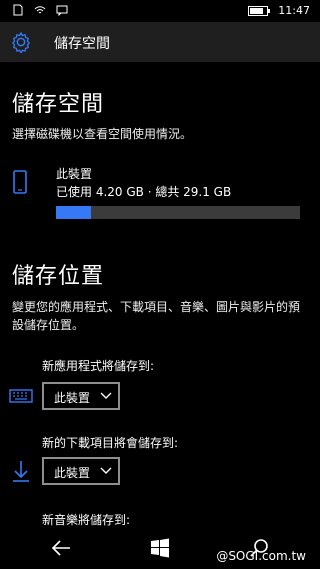  What do you see at coordinates (160, 42) in the screenshot?
I see `app-header: 儲存空間` at bounding box center [160, 42].